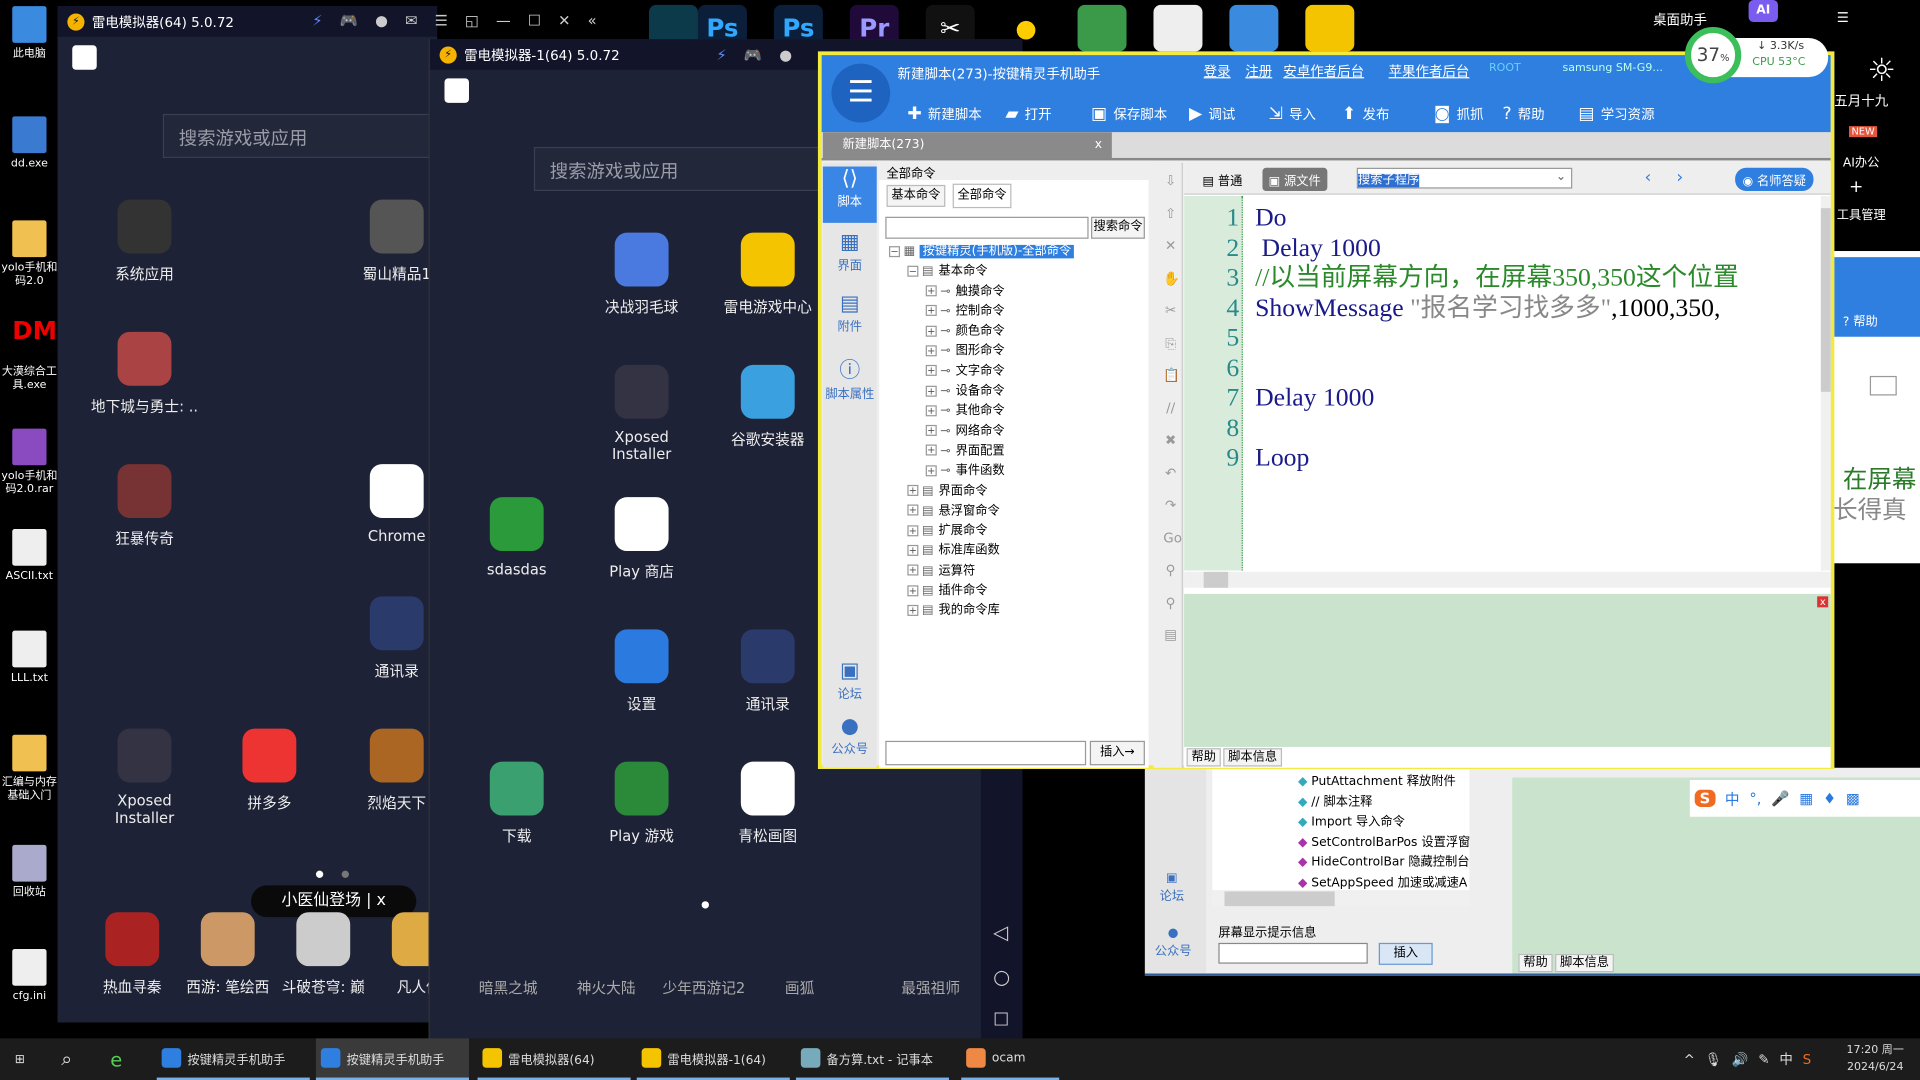 This screenshot has height=1080, width=1920. What do you see at coordinates (1459, 114) in the screenshot?
I see `toolbar-camera-button: ◙ 抓抓` at bounding box center [1459, 114].